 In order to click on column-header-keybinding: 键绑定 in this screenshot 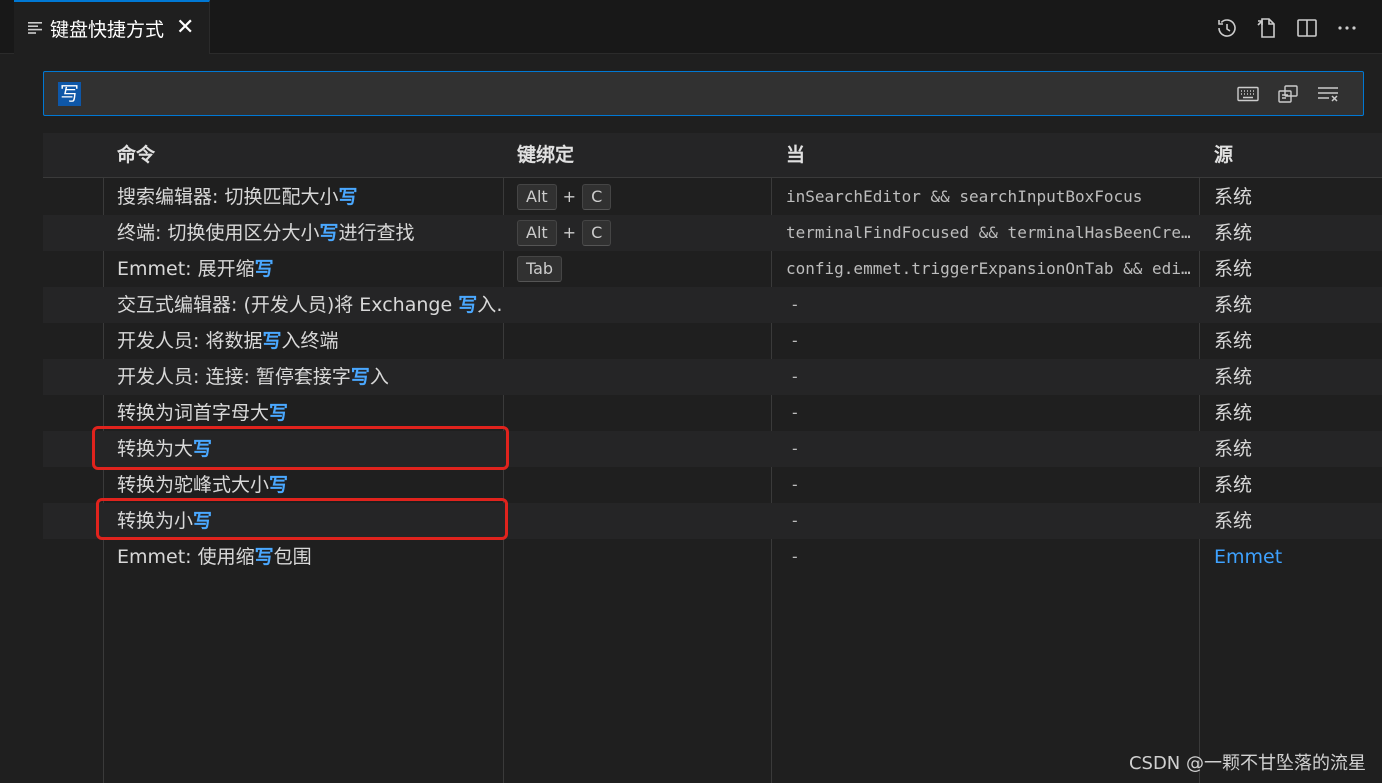, I will do `click(545, 155)`.